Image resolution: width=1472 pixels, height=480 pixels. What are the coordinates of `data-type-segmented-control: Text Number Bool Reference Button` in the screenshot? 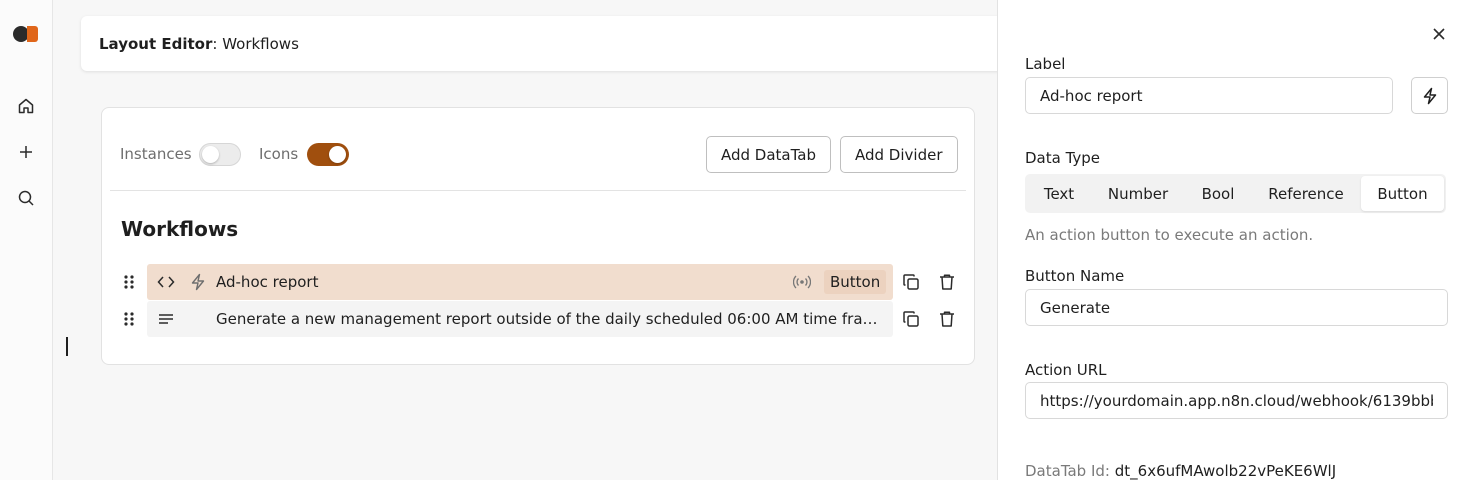 It's located at (1235, 193).